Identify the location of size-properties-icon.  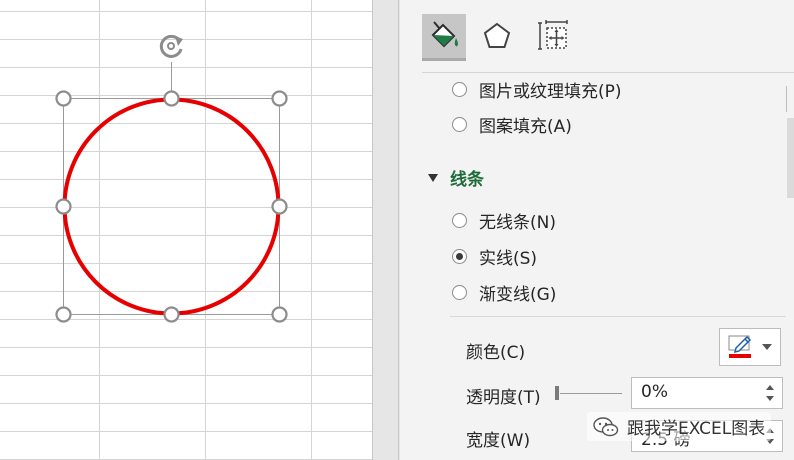
(553, 35).